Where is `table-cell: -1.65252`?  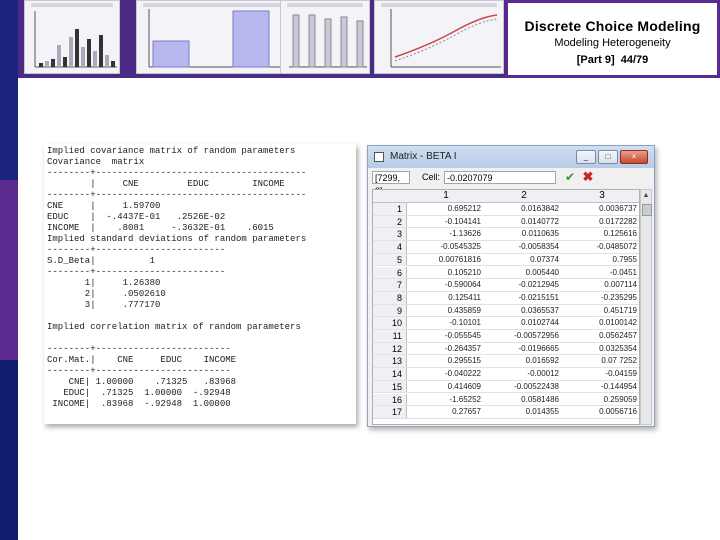 table-cell: -1.65252 is located at coordinates (446, 400).